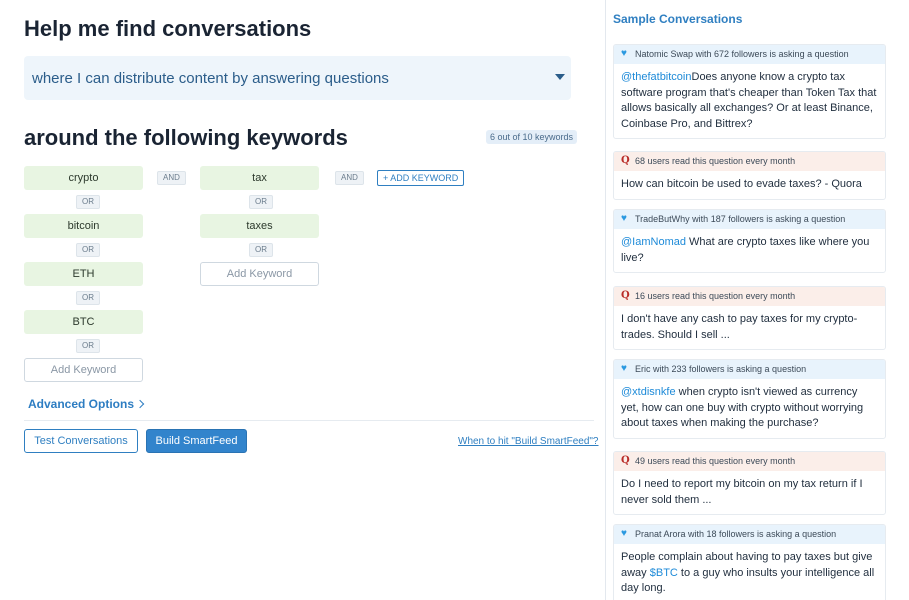 The image size is (909, 600). Describe the element at coordinates (259, 226) in the screenshot. I see `keyword-chip: taxes` at that location.